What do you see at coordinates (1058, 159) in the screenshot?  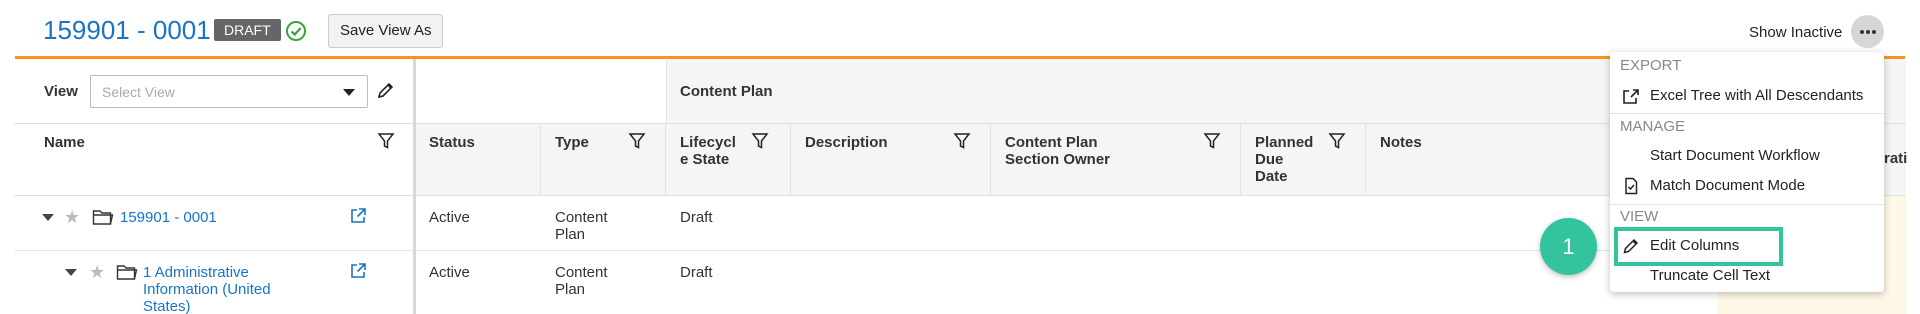 I see `column-header-owner-line2: Section Owner` at bounding box center [1058, 159].